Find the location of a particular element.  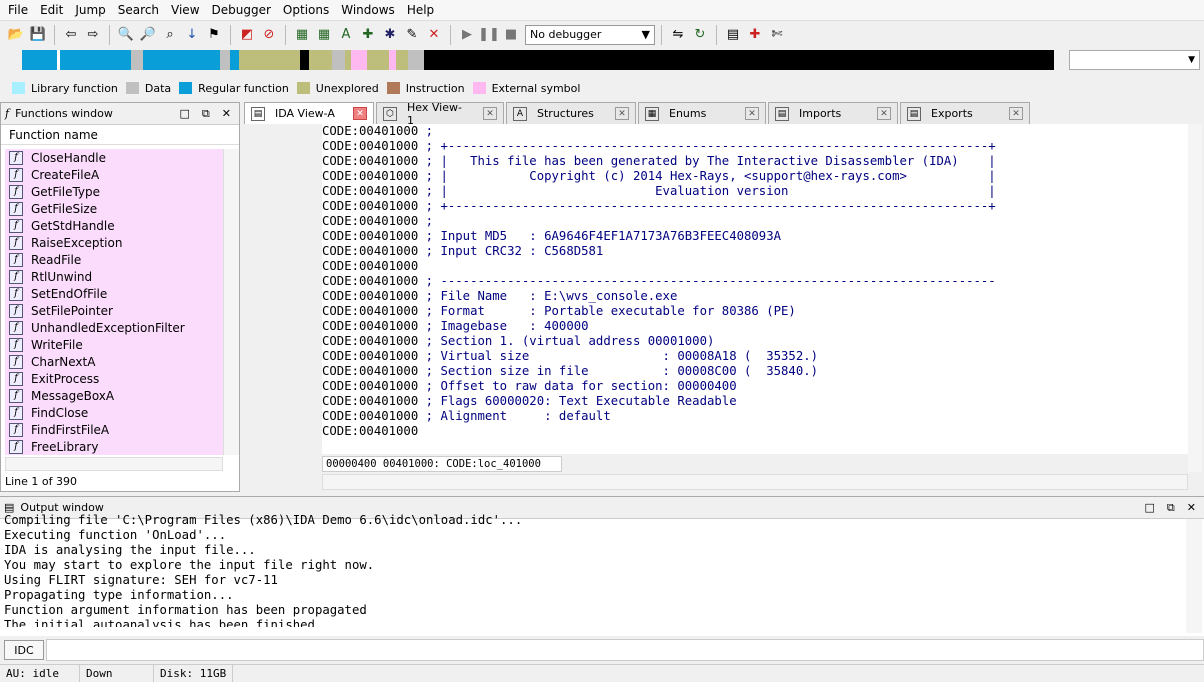

tab-structures: A Structures ✕ is located at coordinates (571, 113).